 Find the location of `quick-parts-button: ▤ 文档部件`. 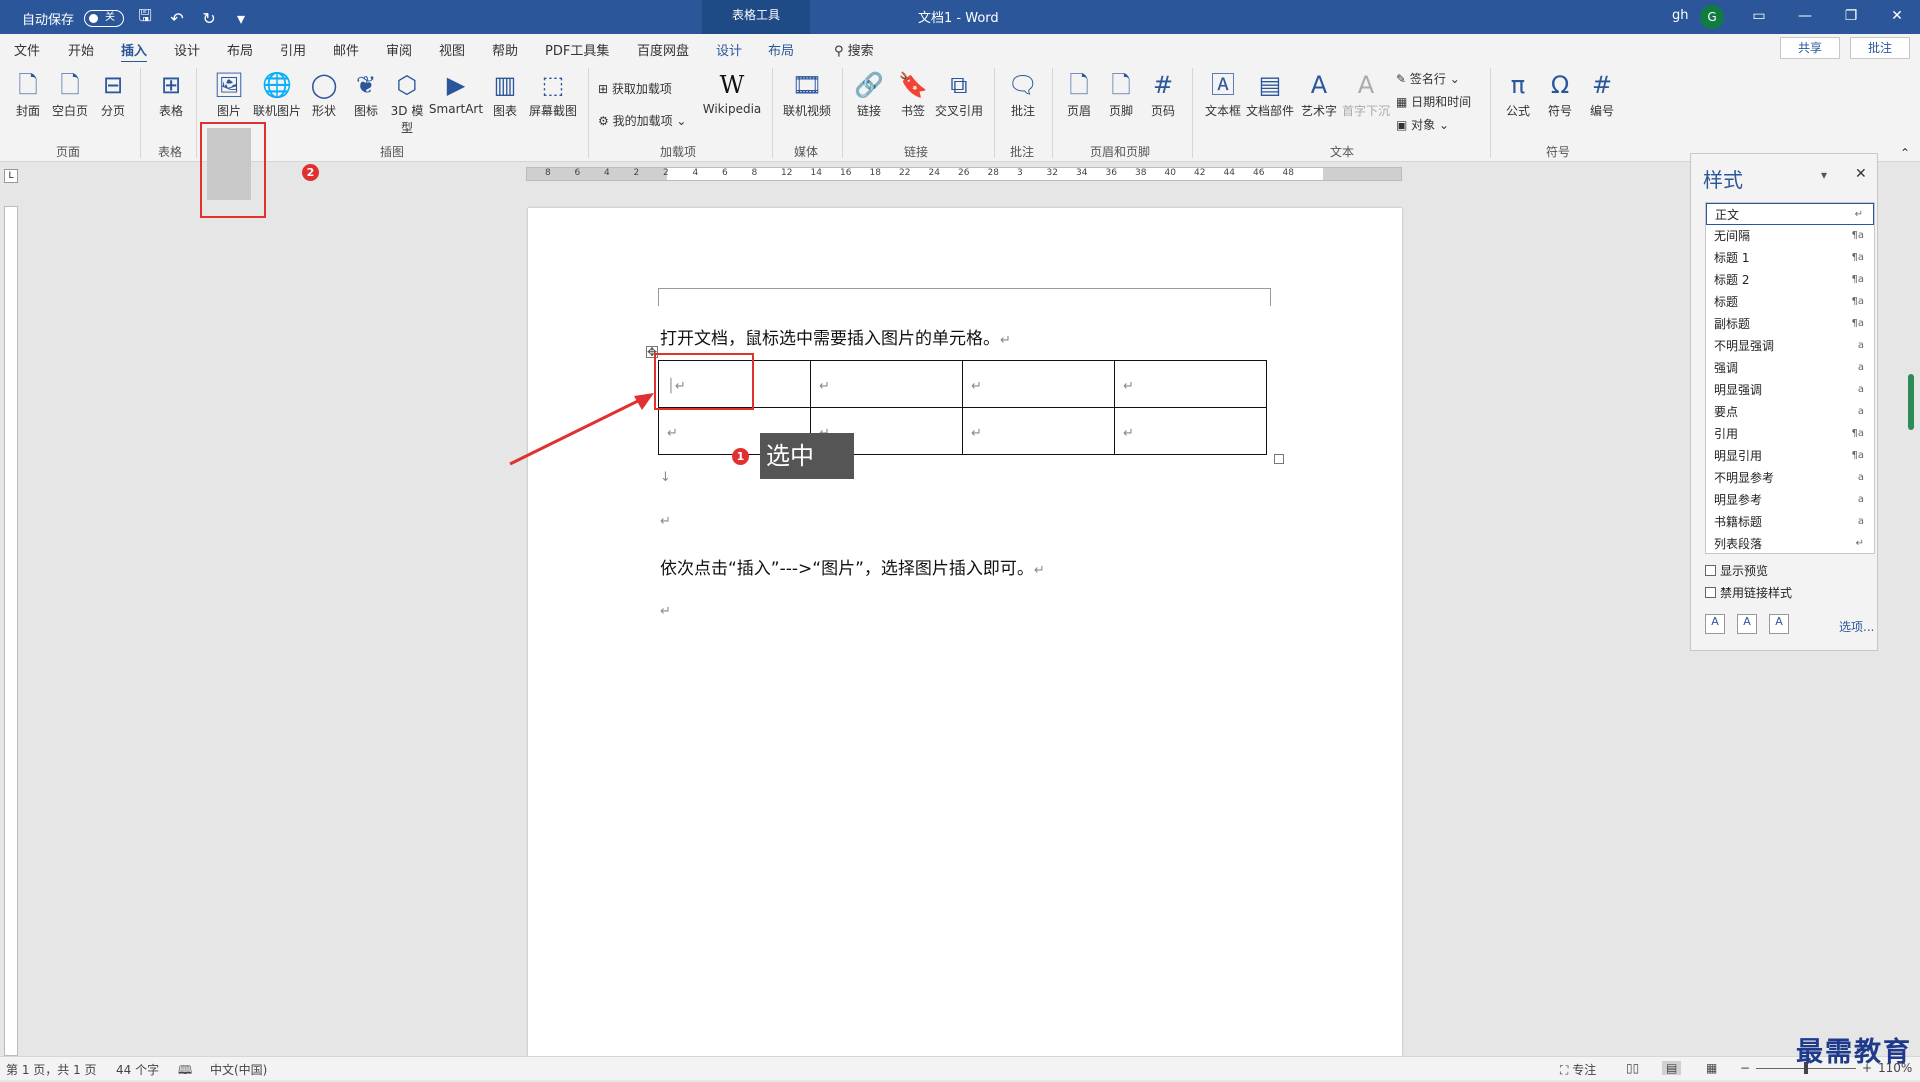

quick-parts-button: ▤ 文档部件 is located at coordinates (1270, 94).